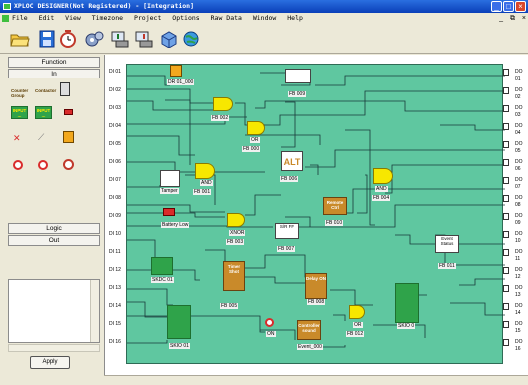 This screenshot has height=385, width=528. What do you see at coordinates (381, 189) in the screenshot?
I see `and-tag-2: AND` at bounding box center [381, 189].